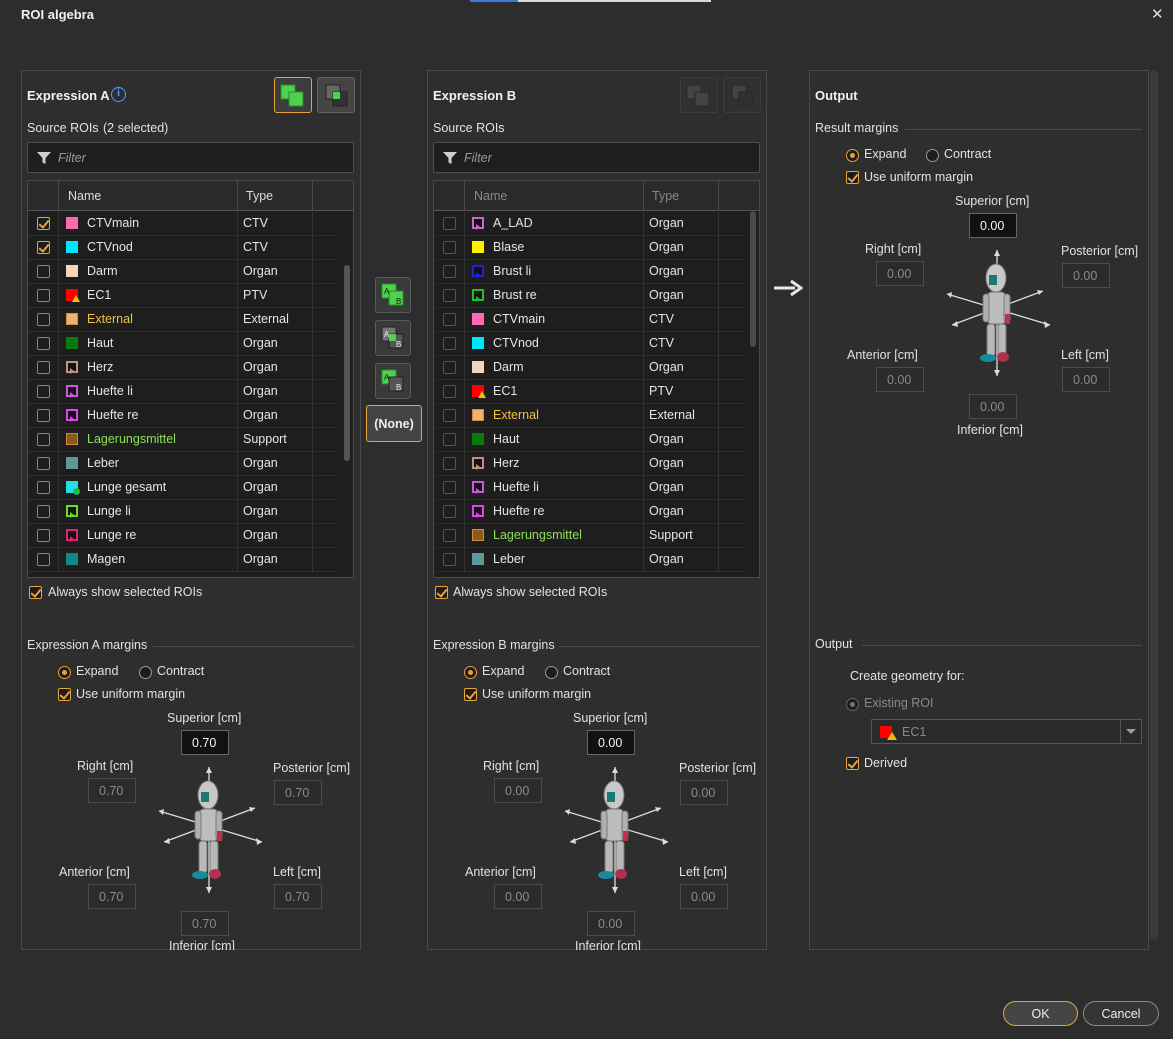 This screenshot has height=1039, width=1173. I want to click on left-input-a: 0.70, so click(298, 896).